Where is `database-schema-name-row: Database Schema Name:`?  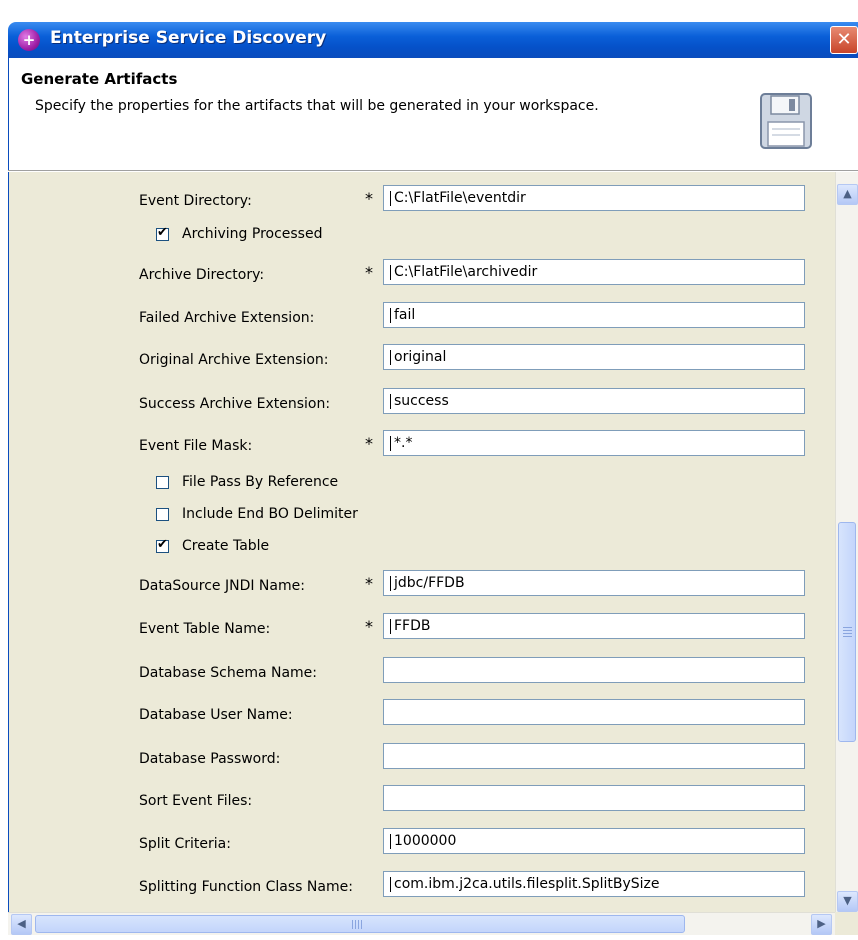
database-schema-name-row: Database Schema Name: is located at coordinates (422, 672).